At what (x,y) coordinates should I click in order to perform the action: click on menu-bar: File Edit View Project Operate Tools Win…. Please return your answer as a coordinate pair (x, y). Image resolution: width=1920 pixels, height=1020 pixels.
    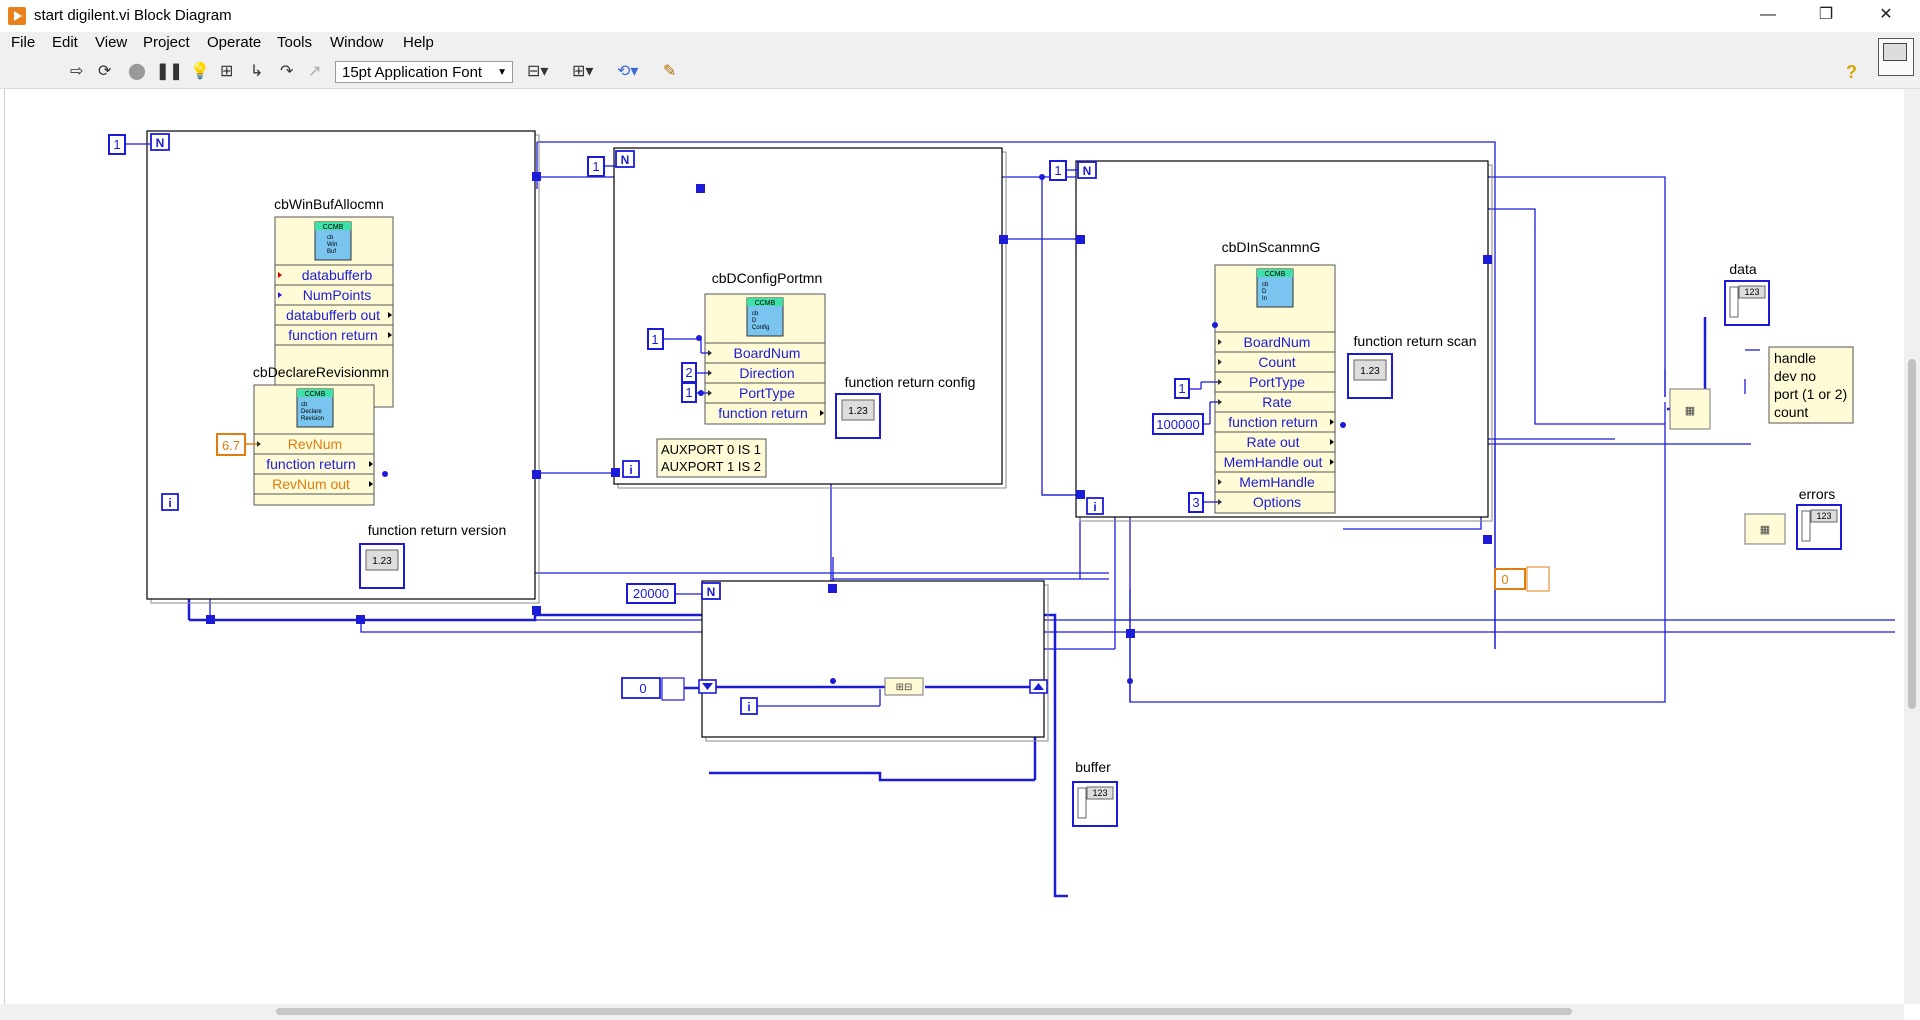
    Looking at the image, I should click on (960, 44).